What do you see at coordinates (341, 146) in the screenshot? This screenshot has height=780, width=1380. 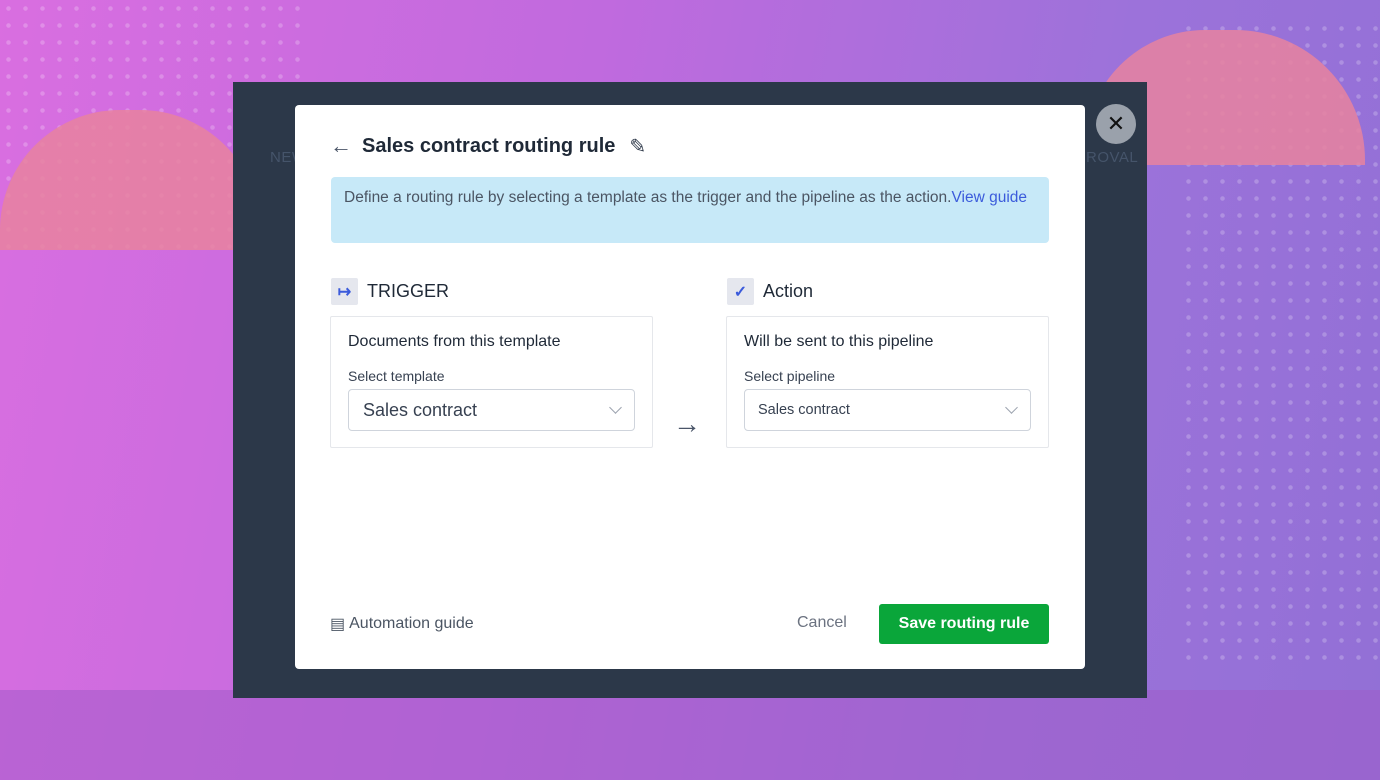 I see `back-arrow-icon: ←` at bounding box center [341, 146].